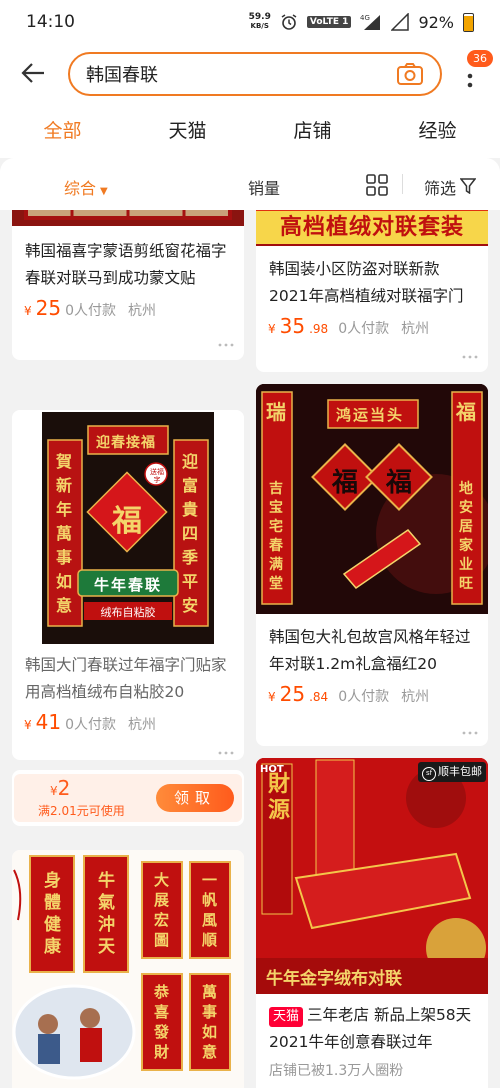  I want to click on search-input: 韩国春联, so click(255, 74).